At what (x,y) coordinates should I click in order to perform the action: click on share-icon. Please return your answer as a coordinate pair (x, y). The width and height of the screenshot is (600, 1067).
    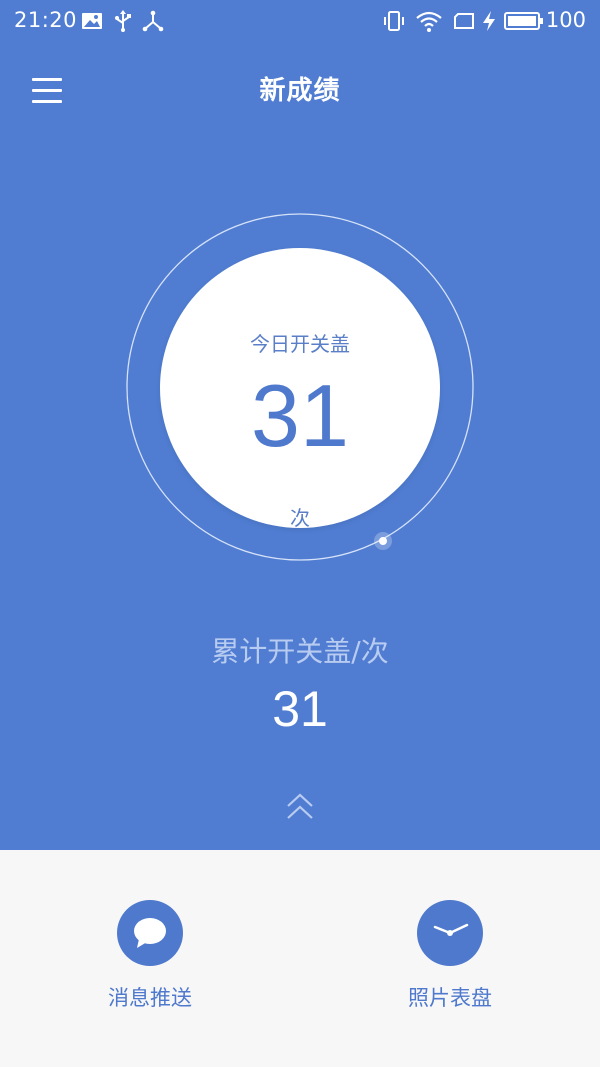
    Looking at the image, I should click on (153, 21).